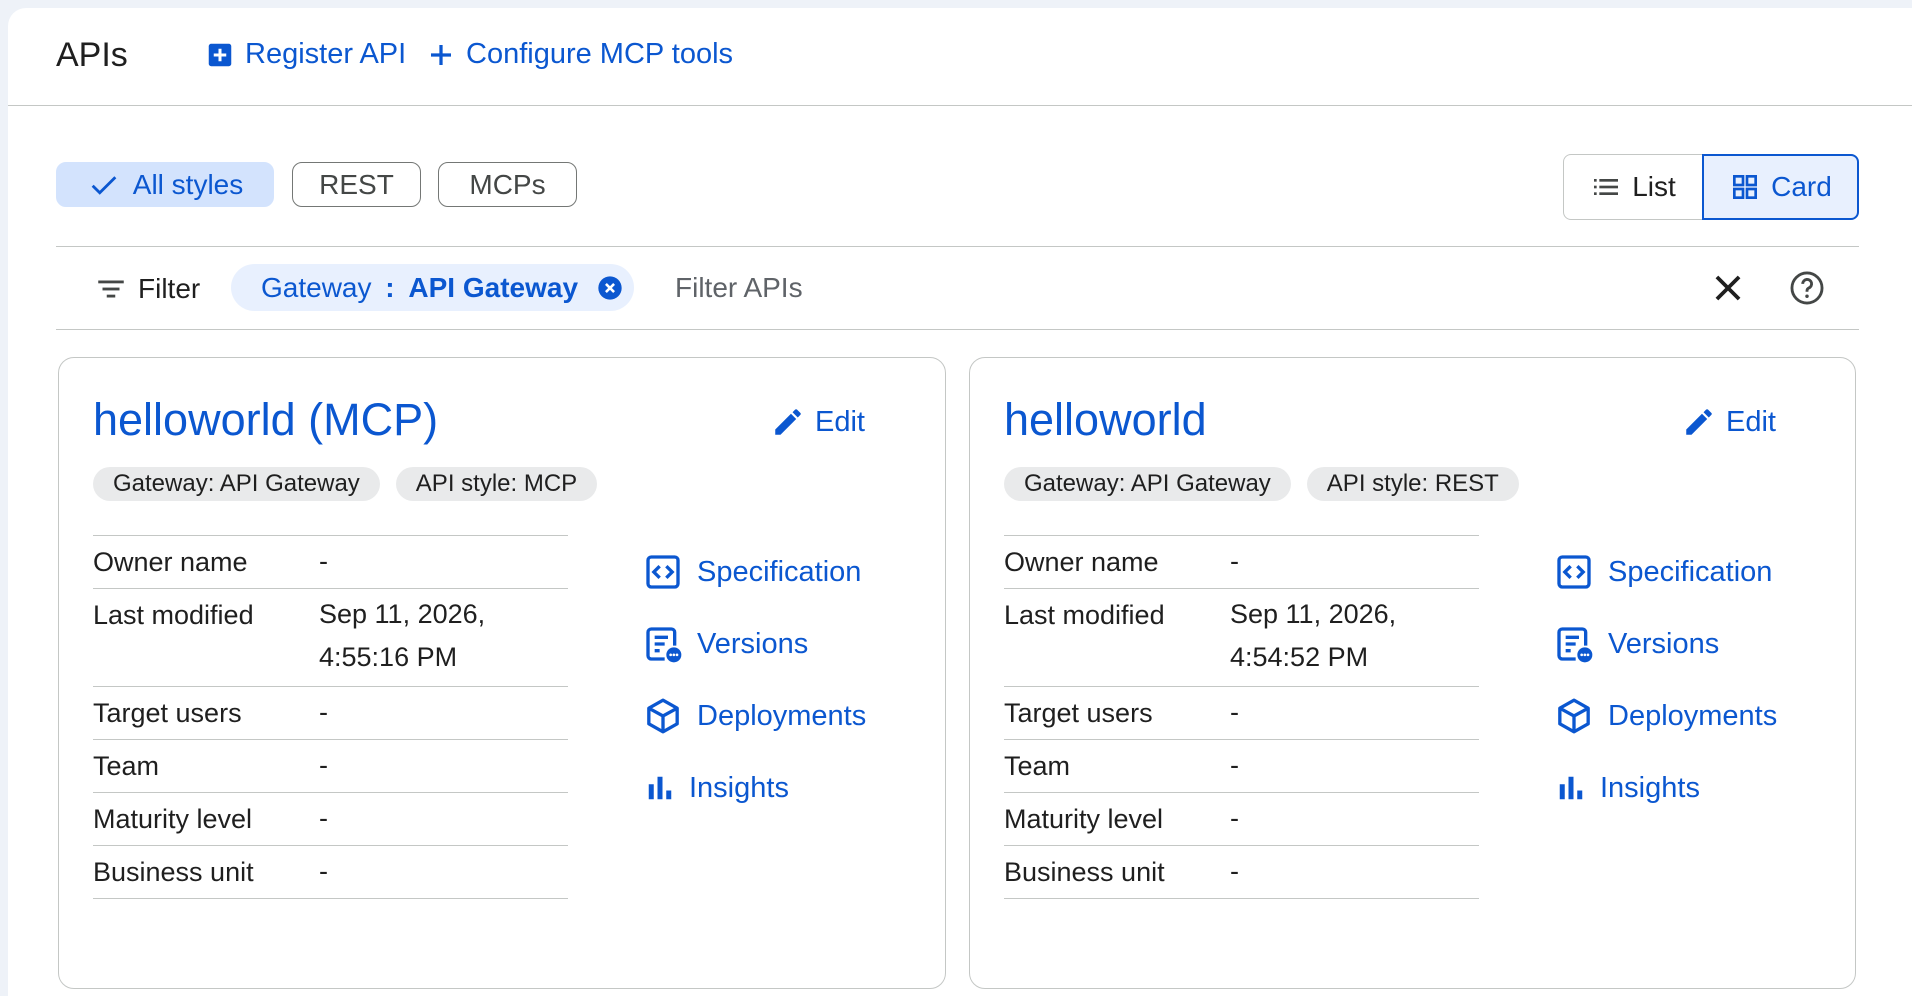  I want to click on view-card-button: Card, so click(1780, 187).